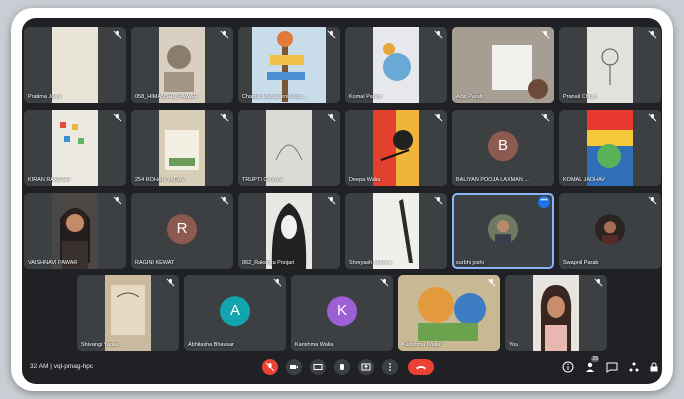 The width and height of the screenshot is (684, 399). Describe the element at coordinates (396, 231) in the screenshot. I see `participant-tile: Shreyash Mahkar` at that location.